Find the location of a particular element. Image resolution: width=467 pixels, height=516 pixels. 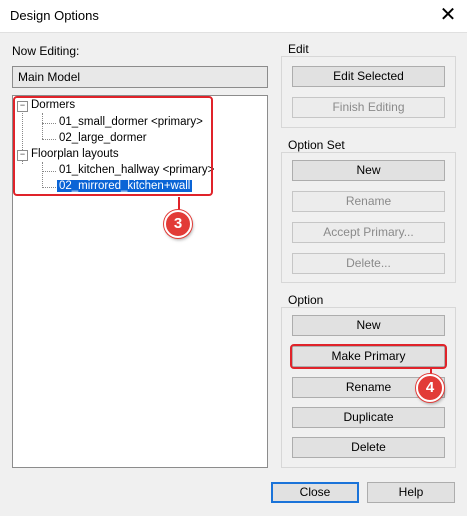

finish-editing-button: Finish Editing is located at coordinates (368, 107).